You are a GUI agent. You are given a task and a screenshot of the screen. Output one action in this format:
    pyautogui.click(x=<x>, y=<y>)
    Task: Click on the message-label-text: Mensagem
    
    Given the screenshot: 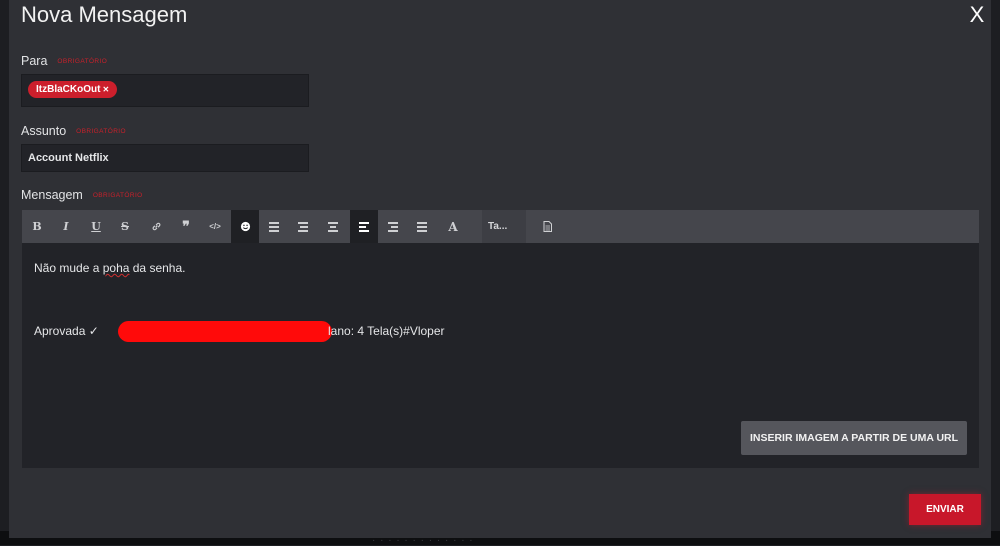 What is the action you would take?
    pyautogui.click(x=52, y=195)
    